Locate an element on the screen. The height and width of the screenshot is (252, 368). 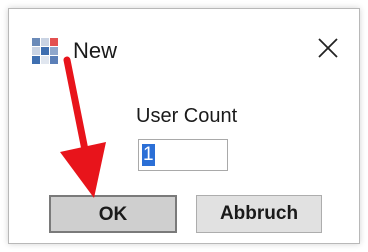
close-button is located at coordinates (328, 50).